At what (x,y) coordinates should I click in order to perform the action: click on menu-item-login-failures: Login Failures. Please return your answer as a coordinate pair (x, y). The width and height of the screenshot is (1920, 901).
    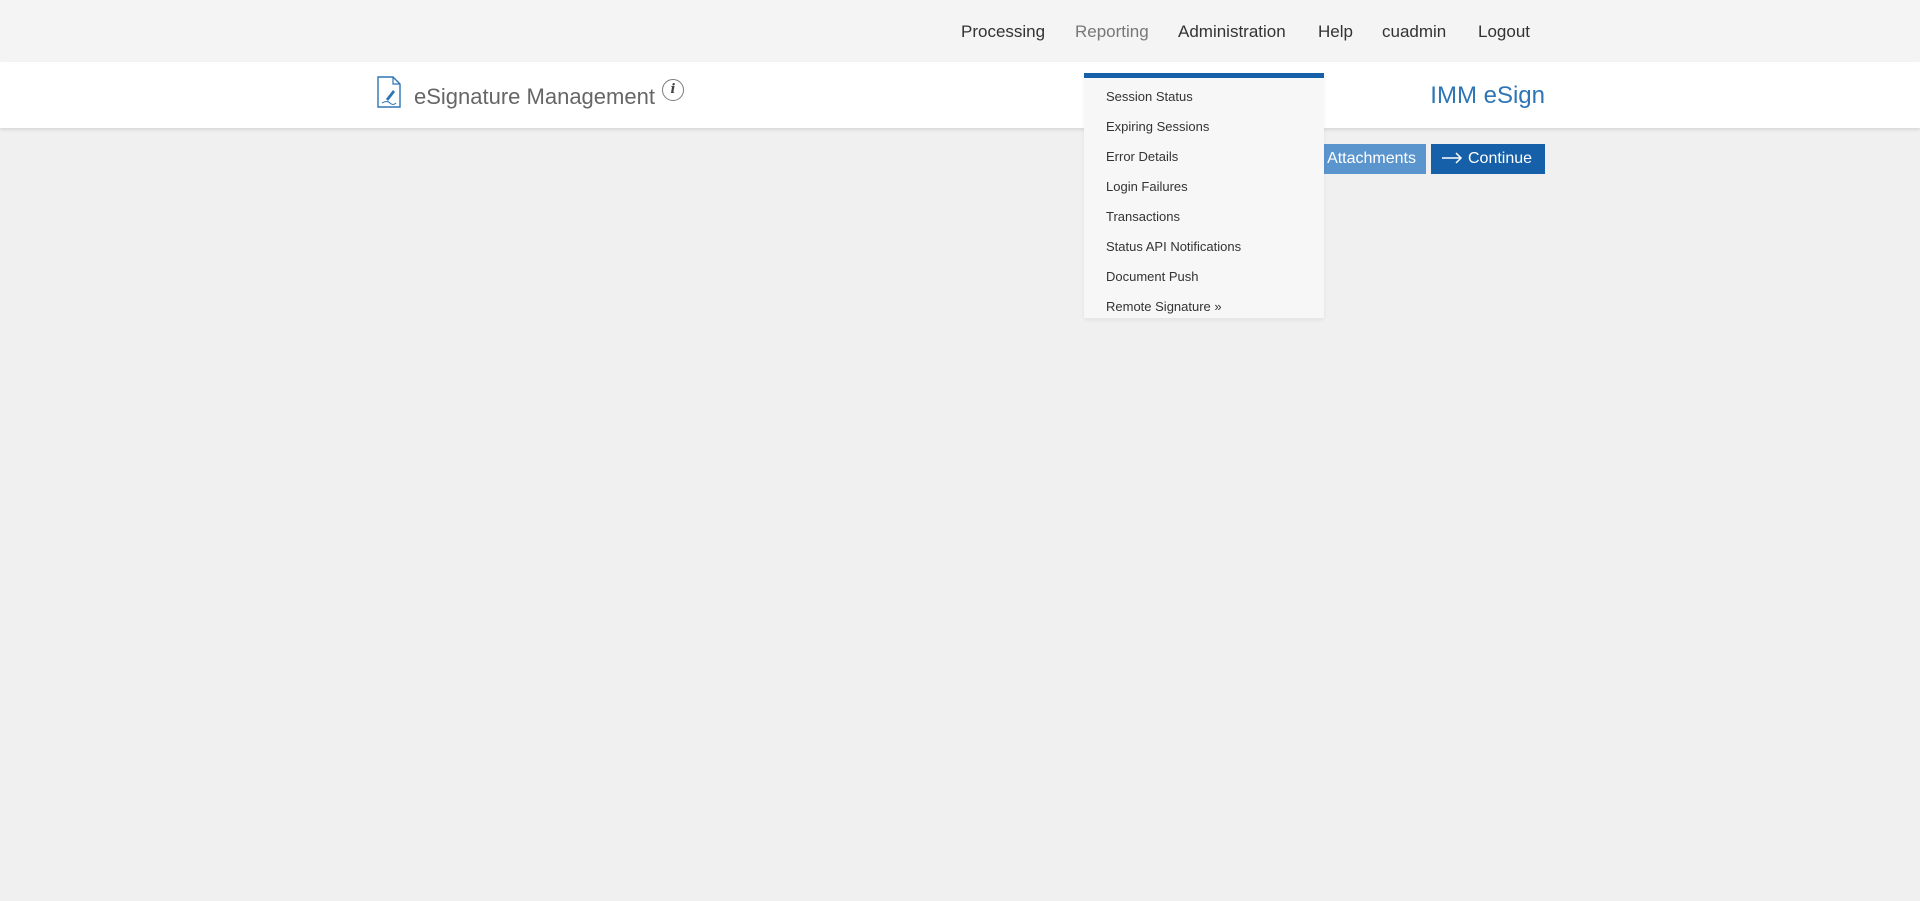
    Looking at the image, I should click on (1147, 186).